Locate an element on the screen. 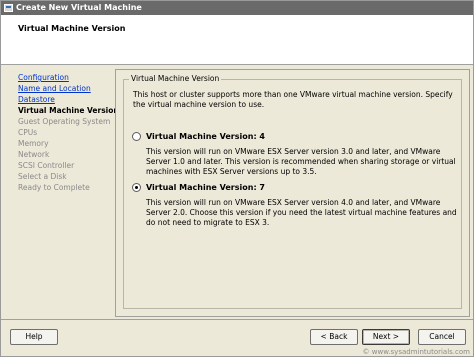  version-4-label: Virtual Machine Version: 4 is located at coordinates (205, 136).